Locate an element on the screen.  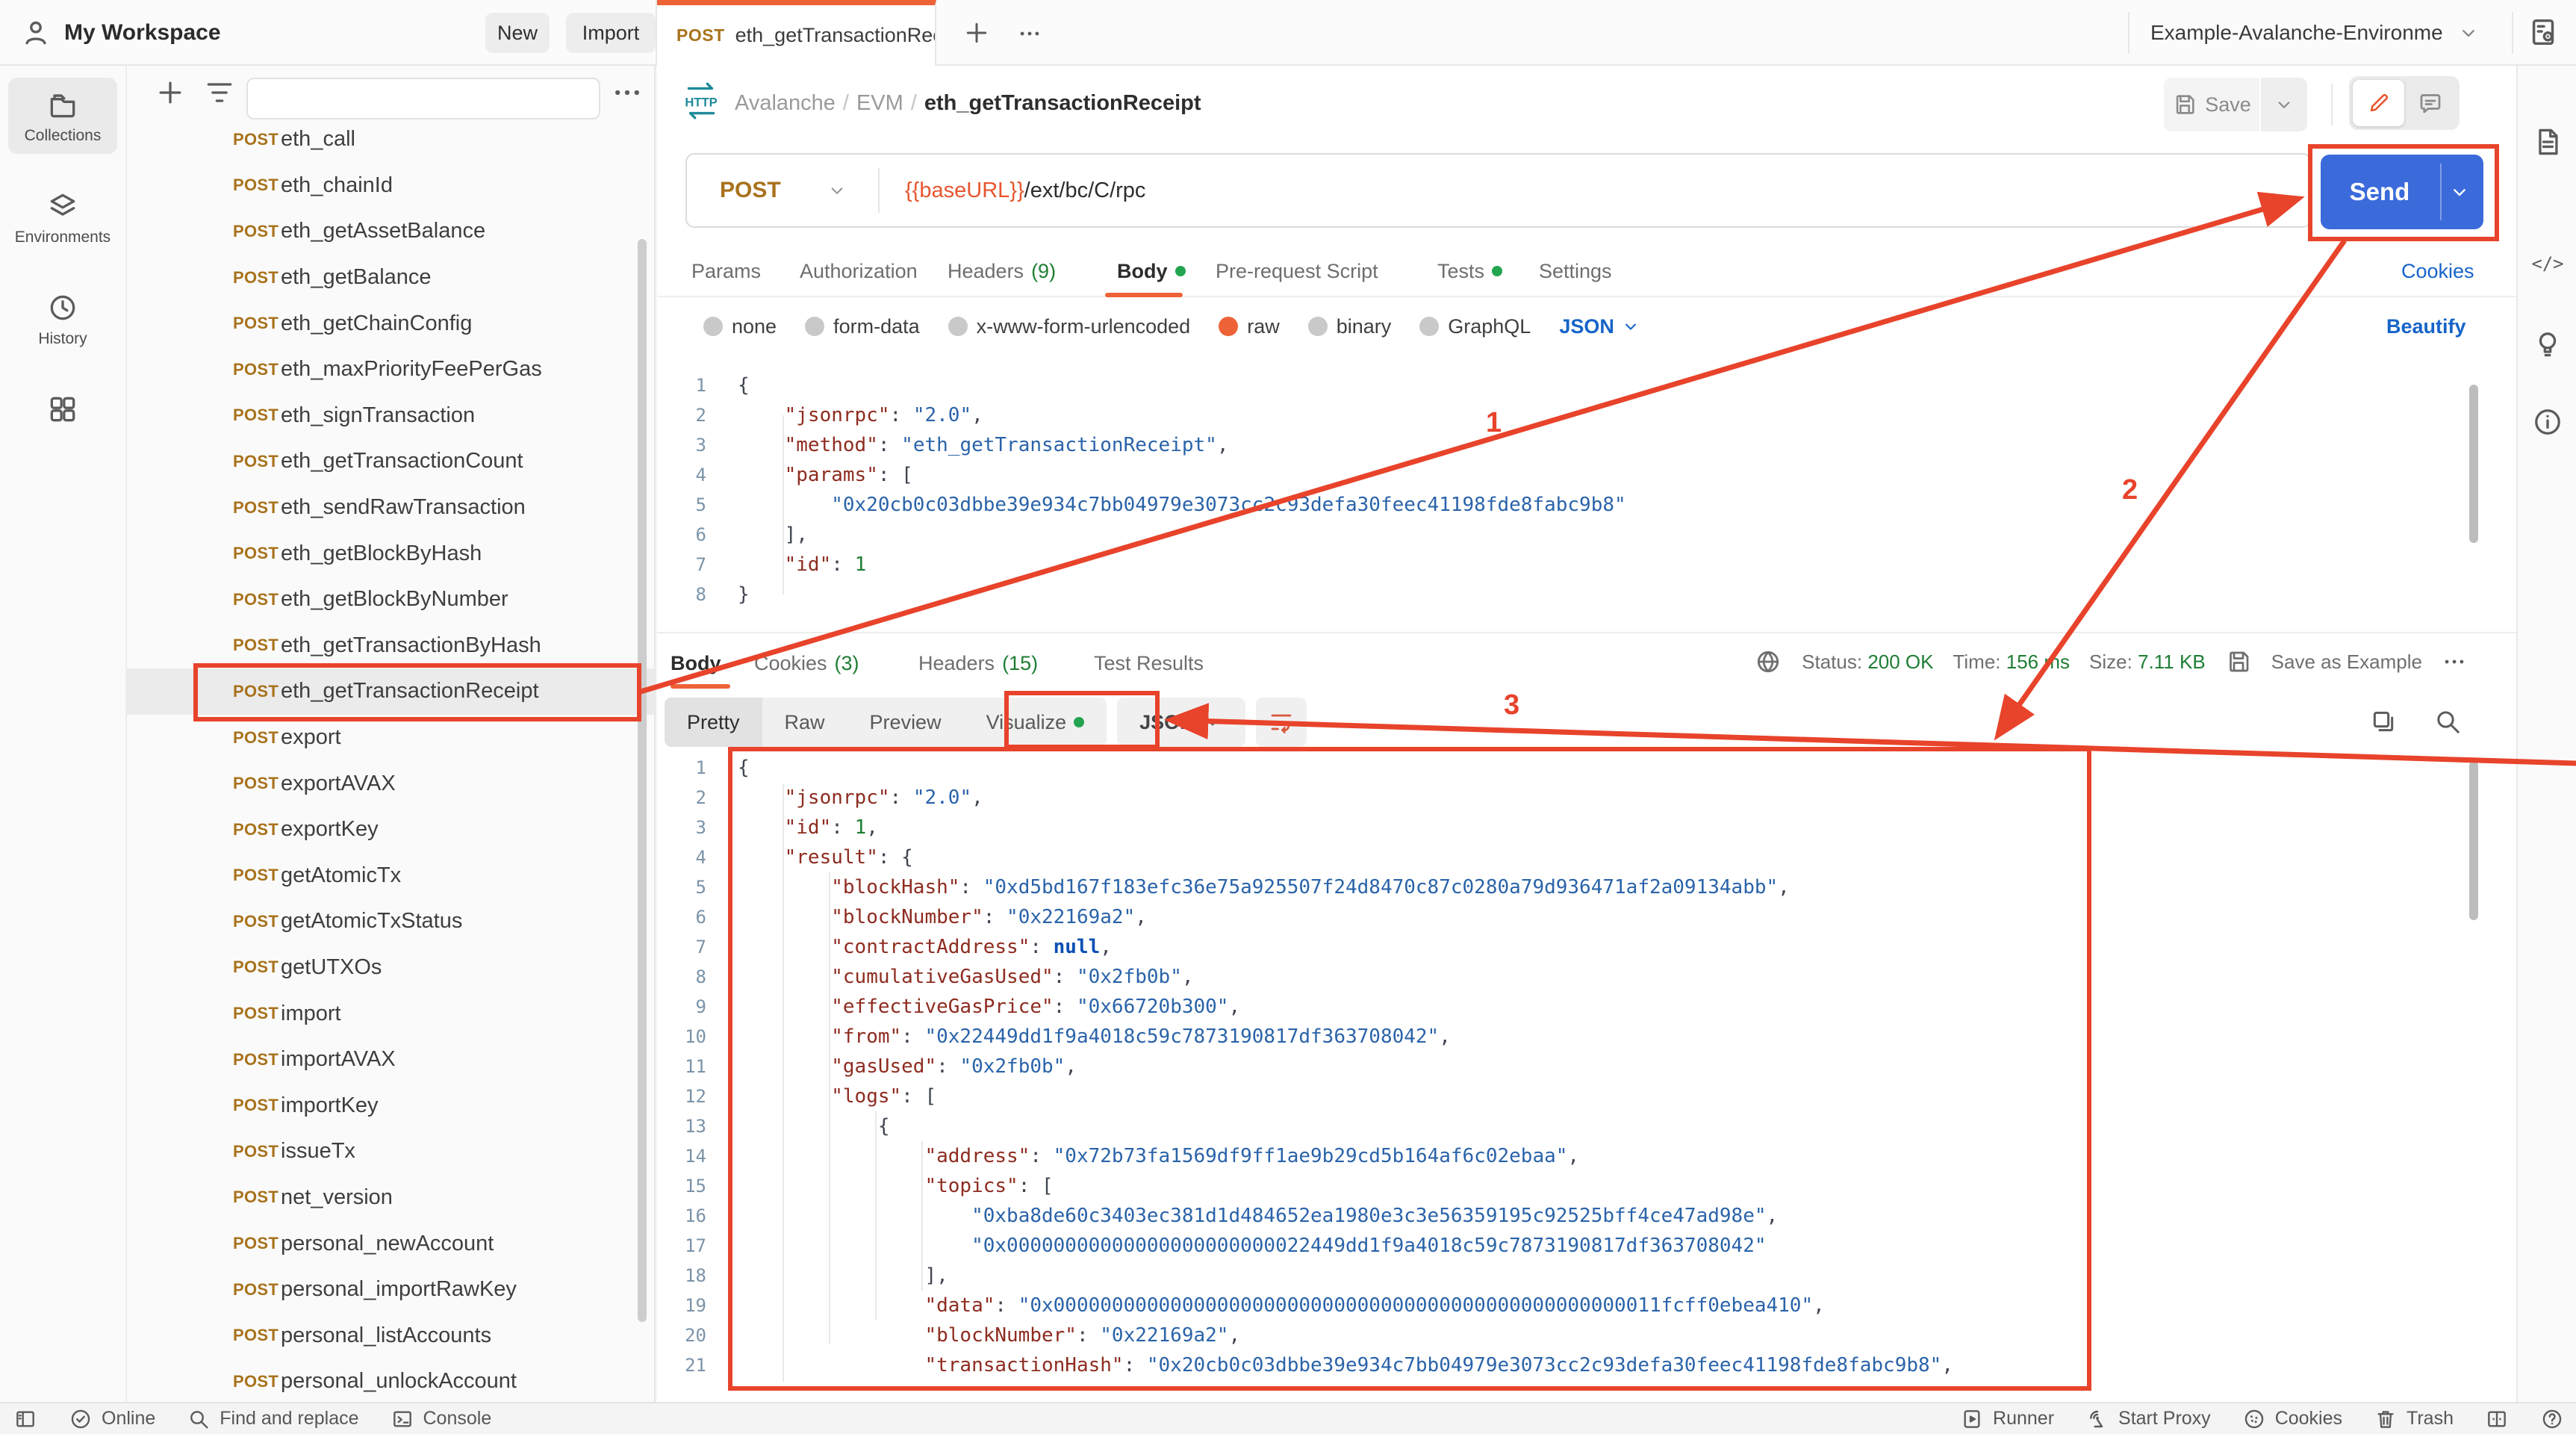
open-request-tab: POST eth_getTransactionRece is located at coordinates (796, 33).